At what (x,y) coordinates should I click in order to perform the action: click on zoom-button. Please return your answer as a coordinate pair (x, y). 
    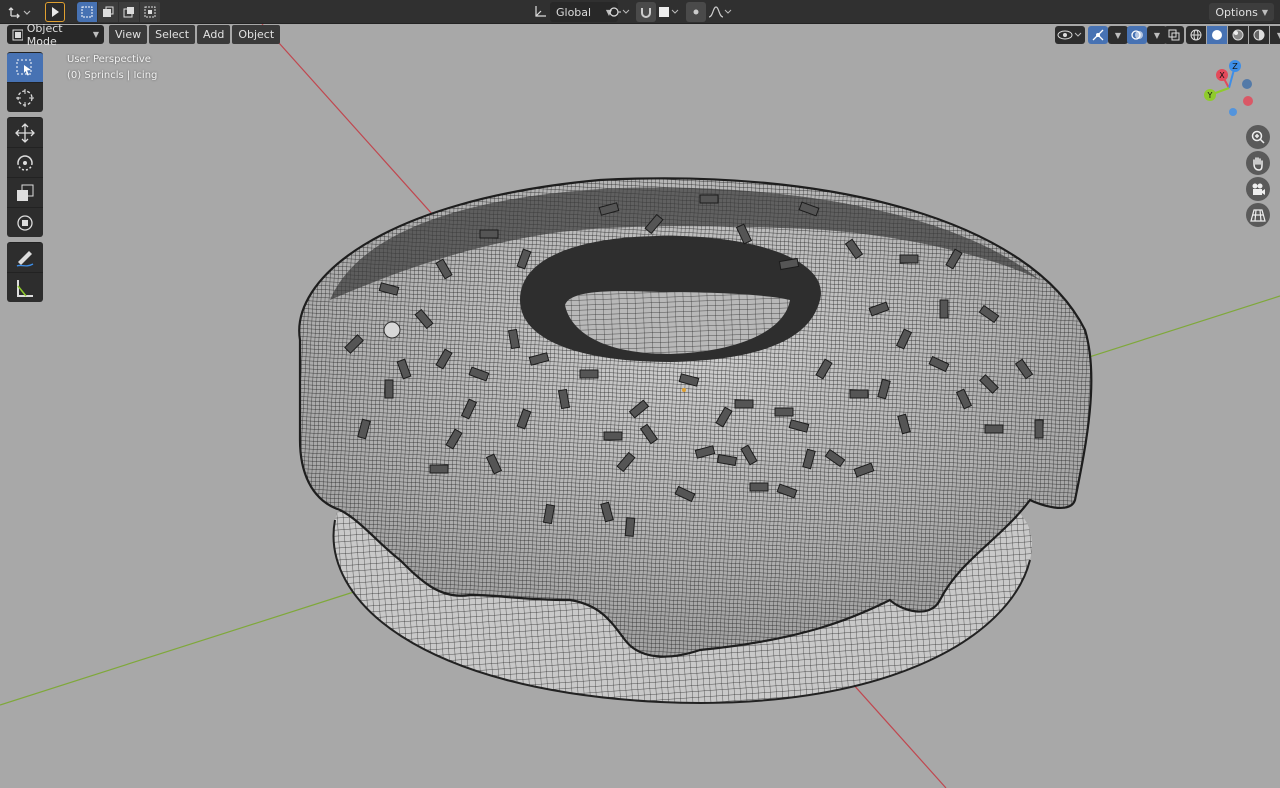
    Looking at the image, I should click on (1258, 137).